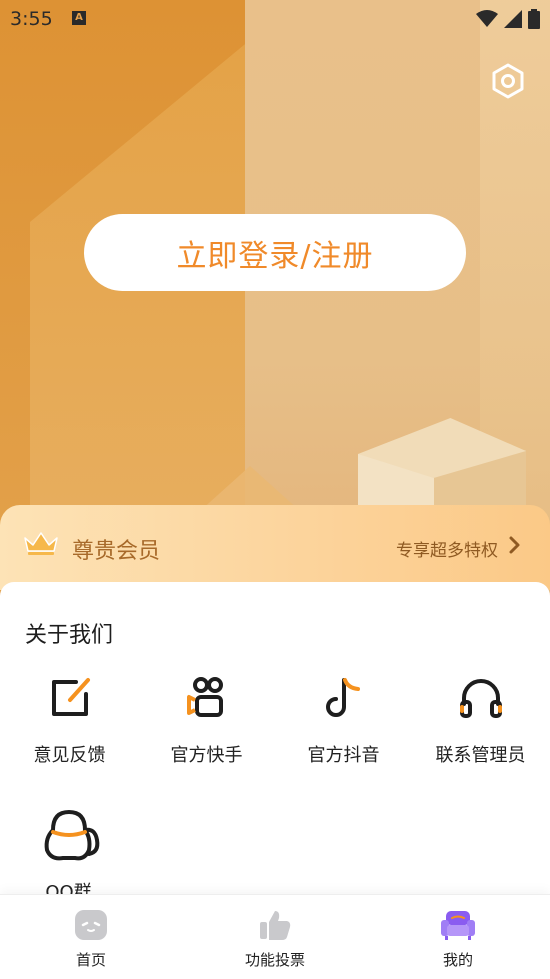 Image resolution: width=550 pixels, height=979 pixels. What do you see at coordinates (90, 960) in the screenshot?
I see `nav-home-label: 首页` at bounding box center [90, 960].